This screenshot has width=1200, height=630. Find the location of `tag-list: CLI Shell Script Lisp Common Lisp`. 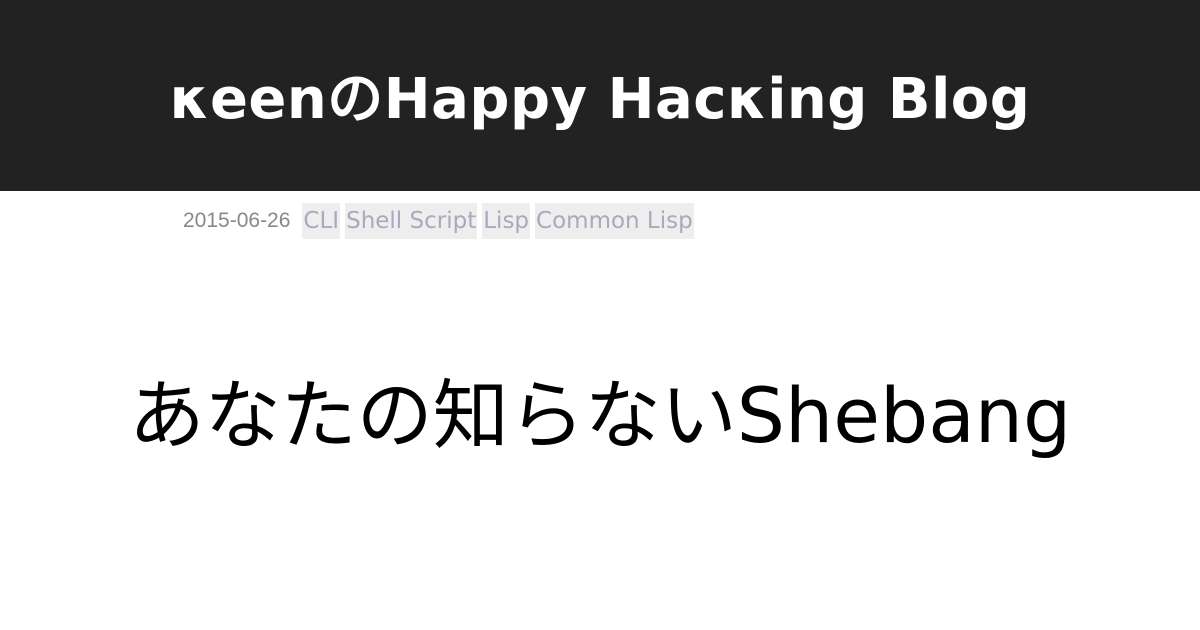

tag-list: CLI Shell Script Lisp Common Lisp is located at coordinates (500, 221).